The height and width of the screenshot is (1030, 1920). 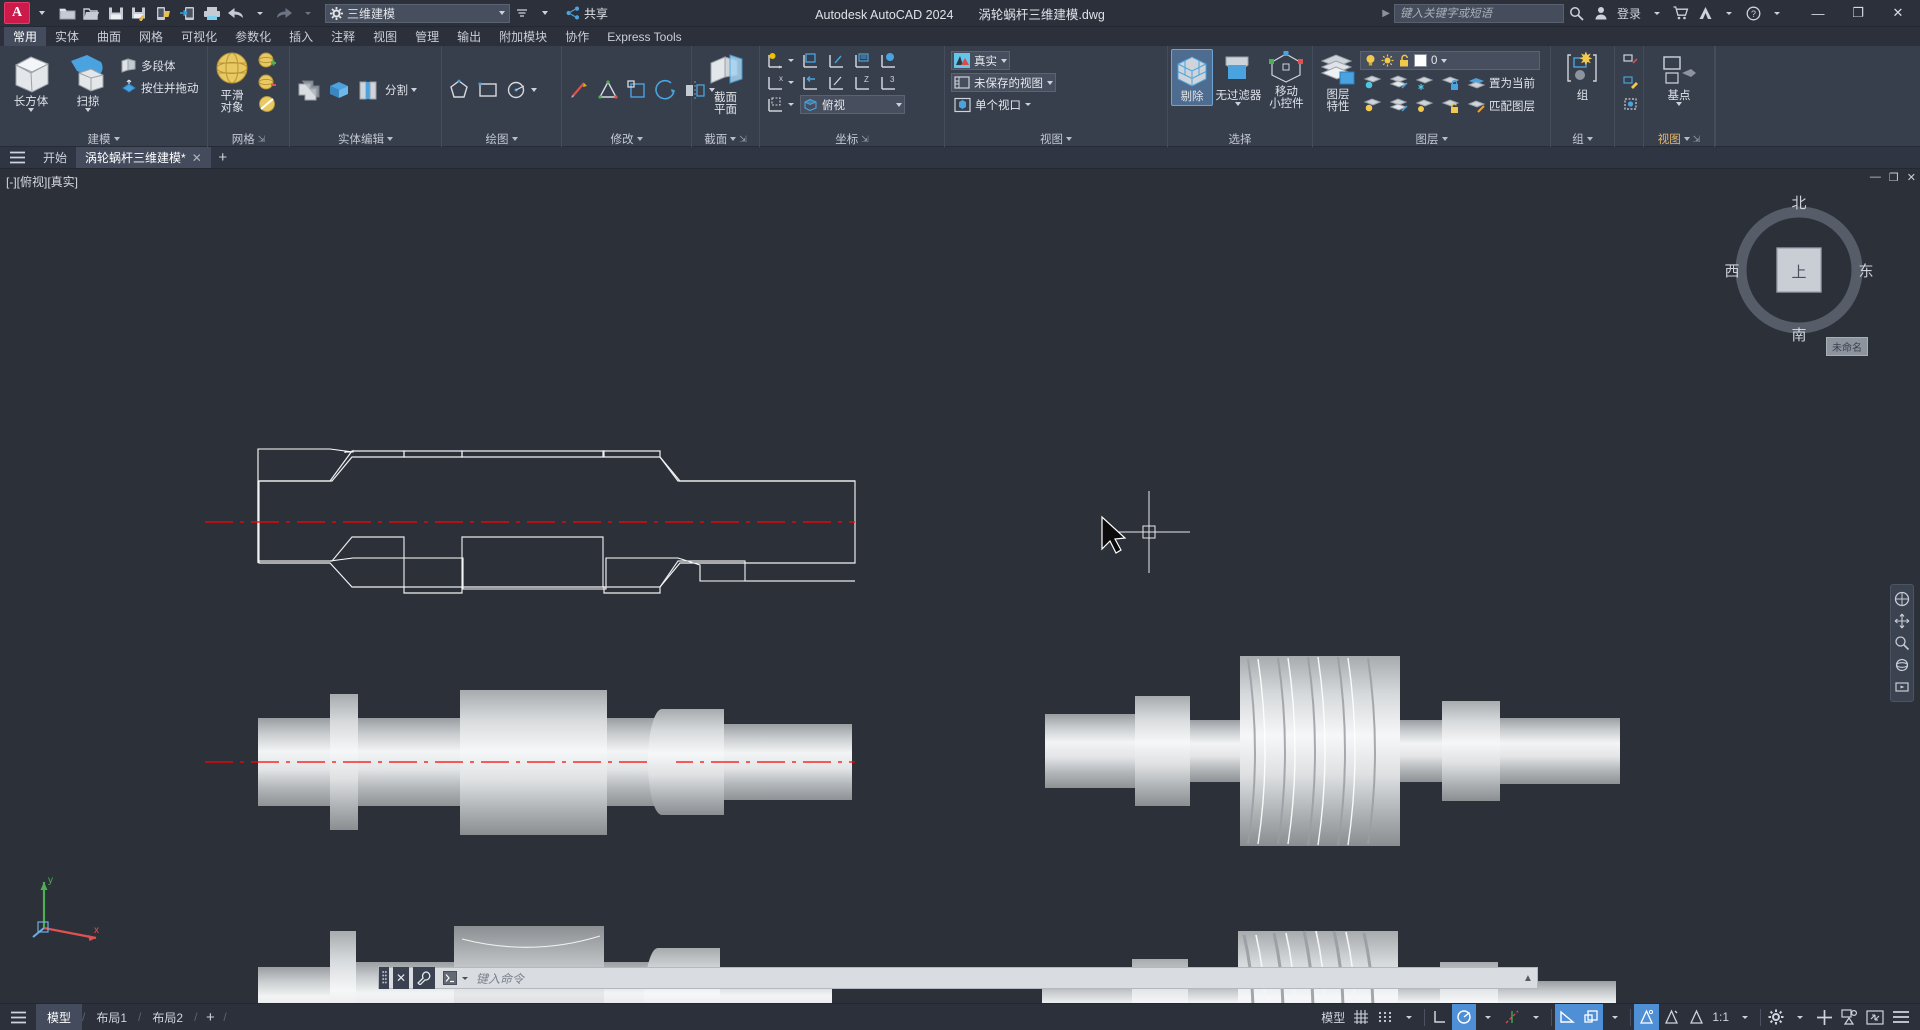 I want to click on maximize-button: ❐, so click(x=1858, y=13).